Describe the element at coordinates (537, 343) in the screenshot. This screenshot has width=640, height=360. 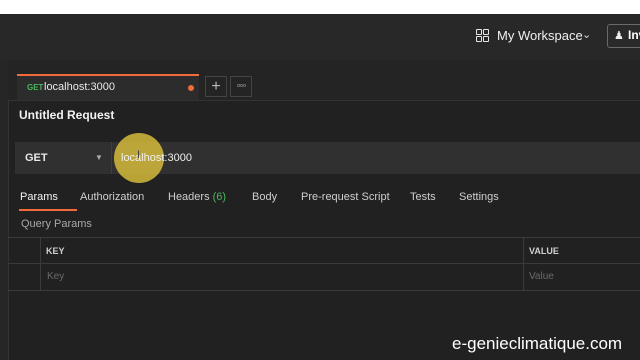
I see `watermark: e-genieclimatique.com` at that location.